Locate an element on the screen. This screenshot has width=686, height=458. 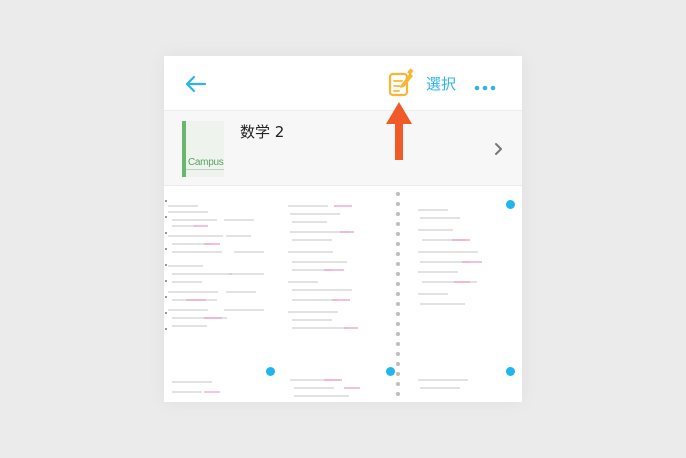
edit-note-button is located at coordinates (401, 83).